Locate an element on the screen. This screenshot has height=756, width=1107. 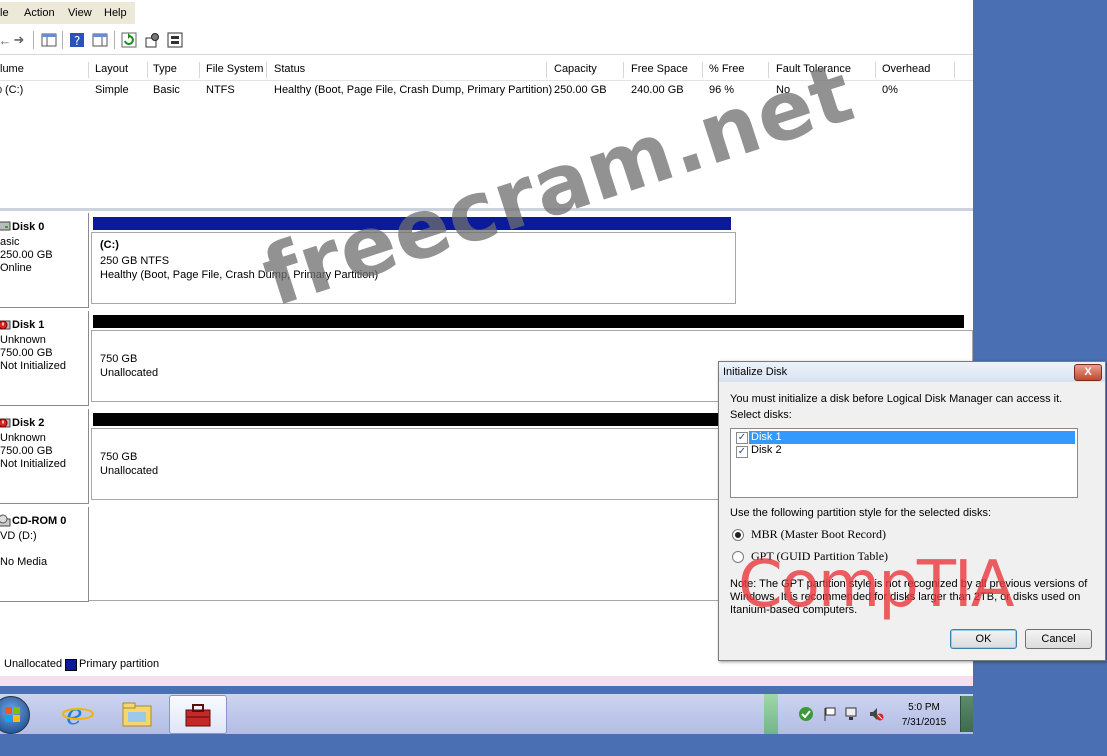
menu-view: View is located at coordinates (80, 13).